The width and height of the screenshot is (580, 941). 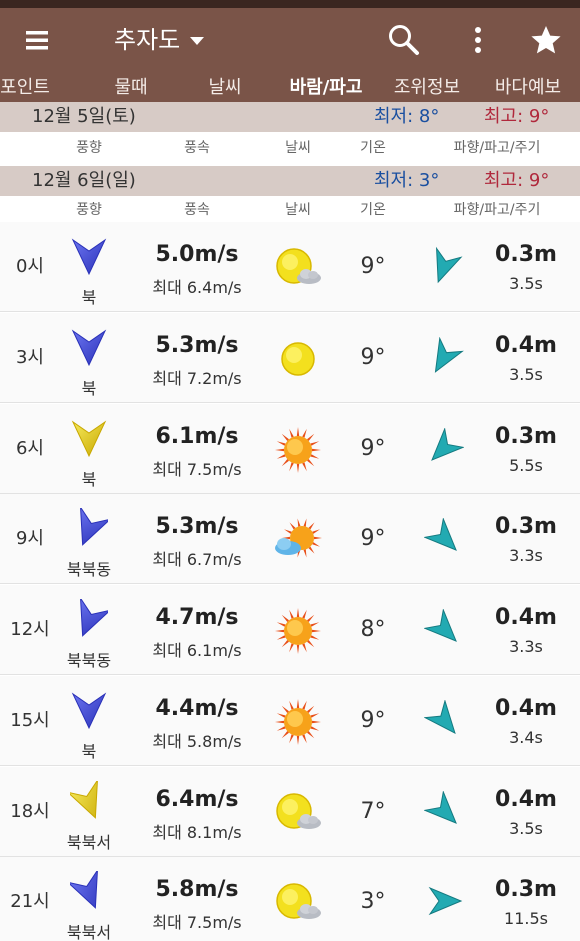 I want to click on temperature: 7°, so click(x=373, y=811).